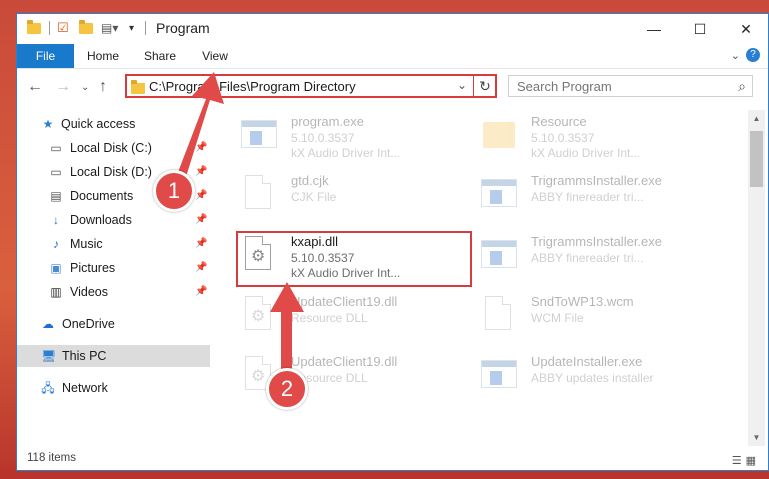  Describe the element at coordinates (239, 221) in the screenshot. I see `callout-arrows` at that location.